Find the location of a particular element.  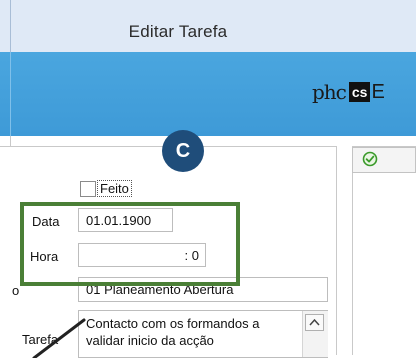

right-panel is located at coordinates (384, 250).